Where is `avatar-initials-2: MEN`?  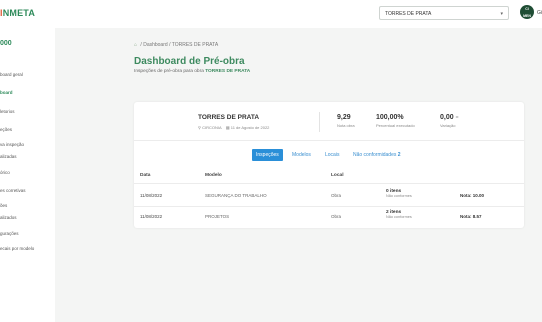
avatar-initials-2: MEN is located at coordinates (527, 16).